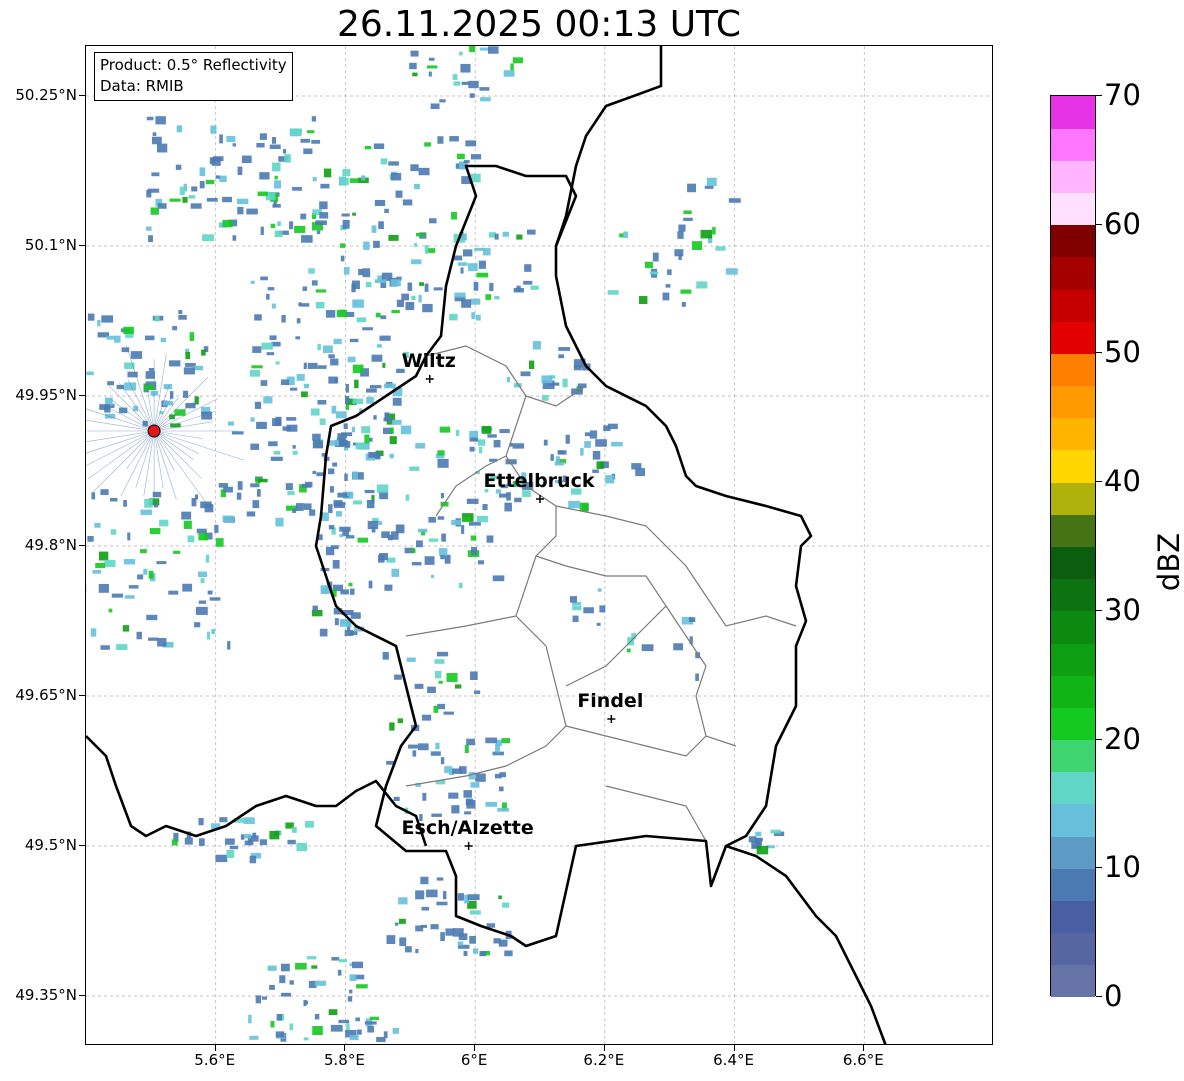 The width and height of the screenshot is (1184, 1081). Describe the element at coordinates (257, 791) in the screenshot. I see `france-belgium-border` at that location.